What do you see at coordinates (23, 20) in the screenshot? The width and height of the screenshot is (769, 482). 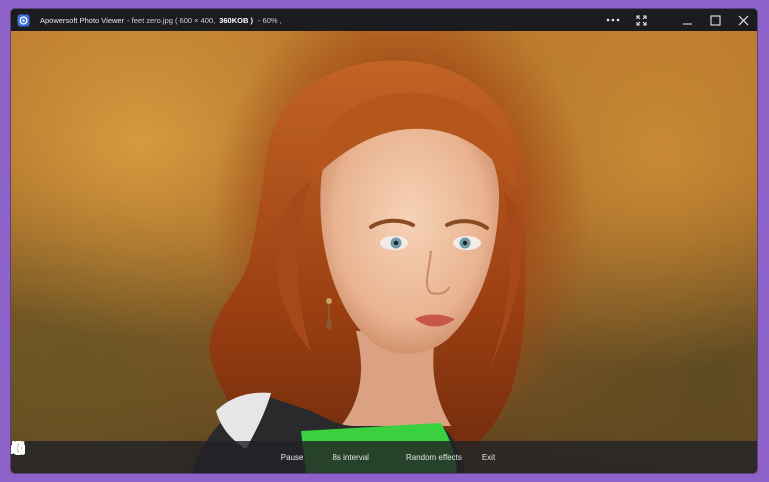 I see `app-logo-icon` at bounding box center [23, 20].